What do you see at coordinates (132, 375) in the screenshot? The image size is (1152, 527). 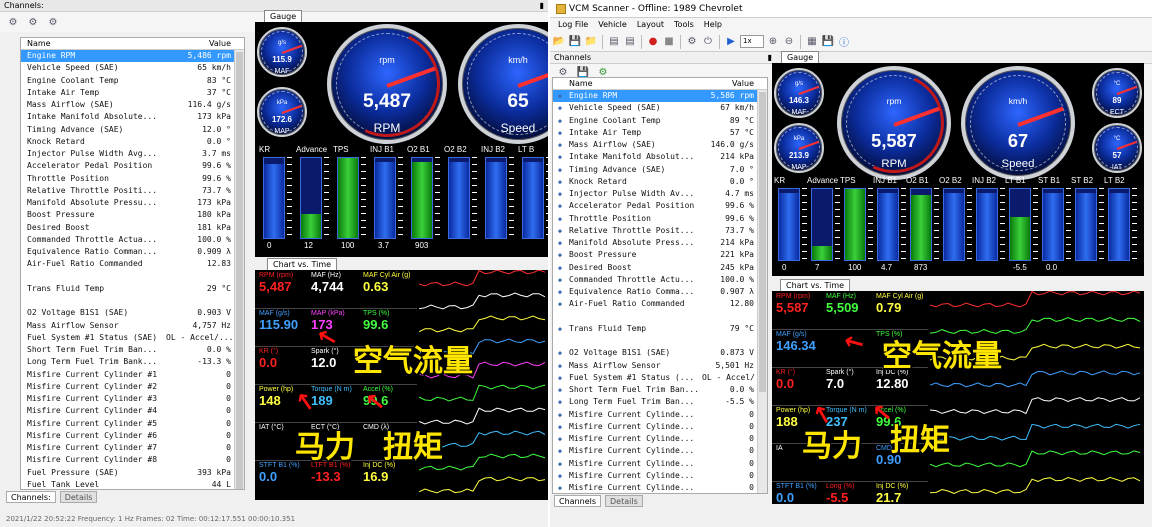 I see `table-row: Misfire Current Cylinder #1 0` at bounding box center [132, 375].